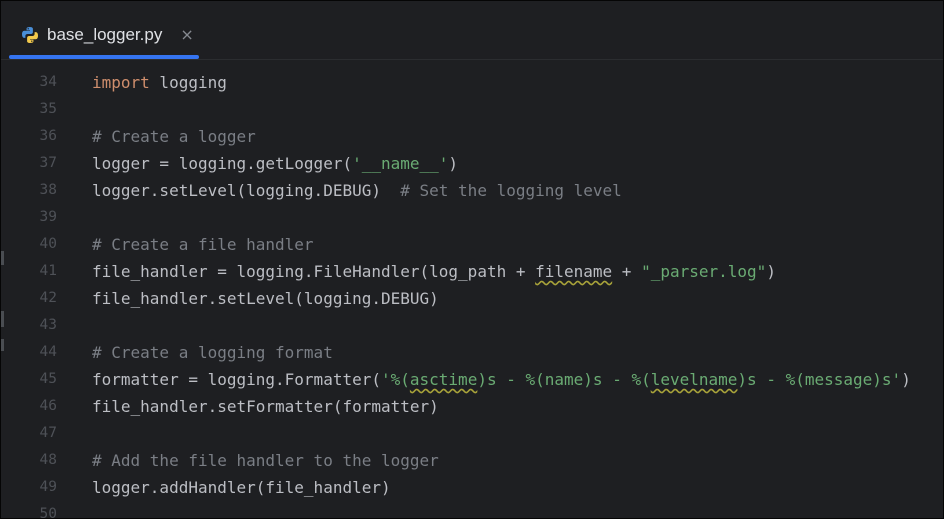 This screenshot has height=519, width=944. I want to click on tab-base-logger: base_logger.py ×, so click(104, 36).